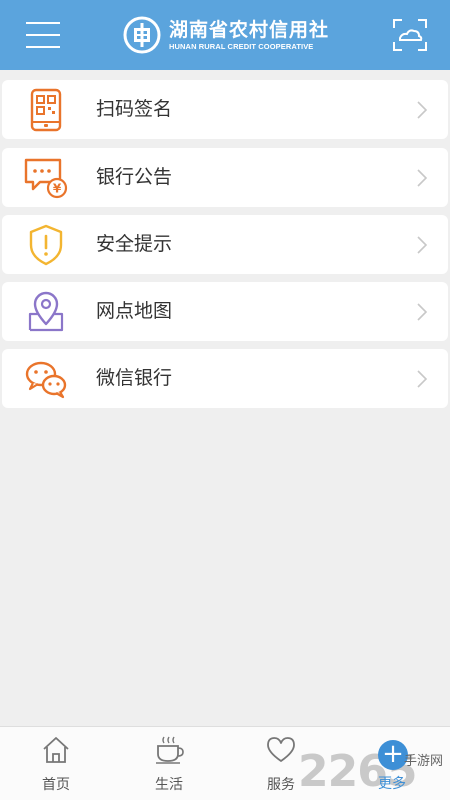  Describe the element at coordinates (43, 35) in the screenshot. I see `hamburger-menu-icon` at that location.